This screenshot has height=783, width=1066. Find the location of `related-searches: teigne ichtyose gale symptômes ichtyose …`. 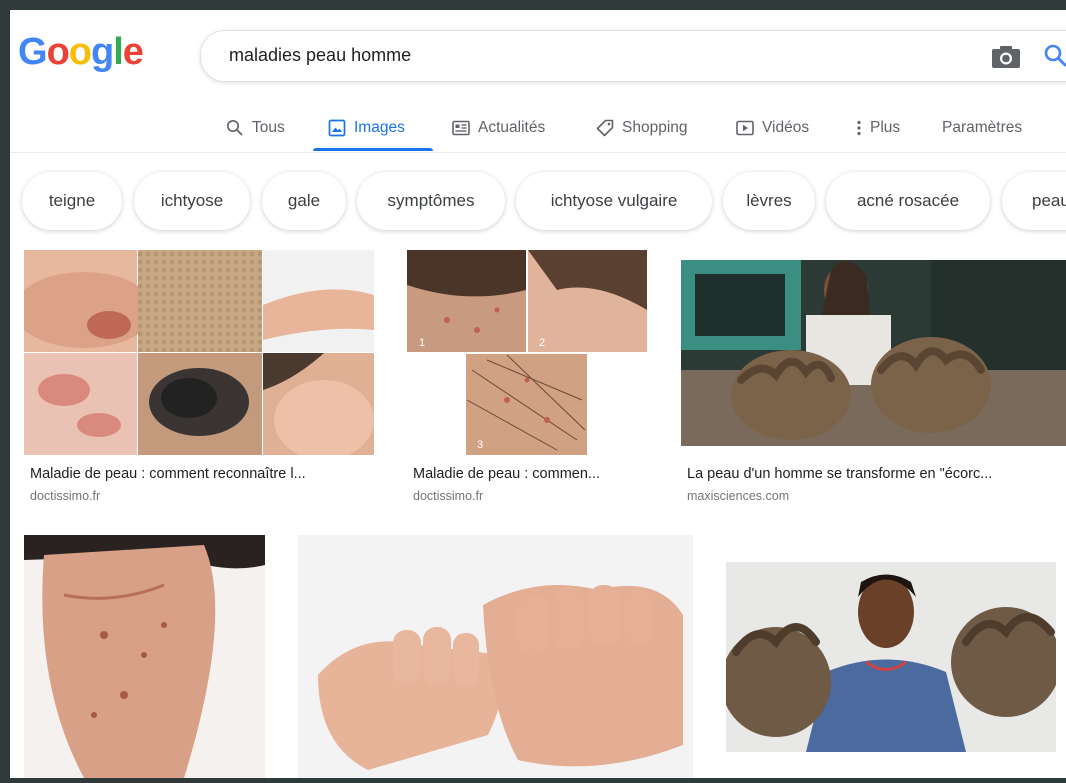

related-searches: teigne ichtyose gale symptômes ichtyose … is located at coordinates (544, 202).